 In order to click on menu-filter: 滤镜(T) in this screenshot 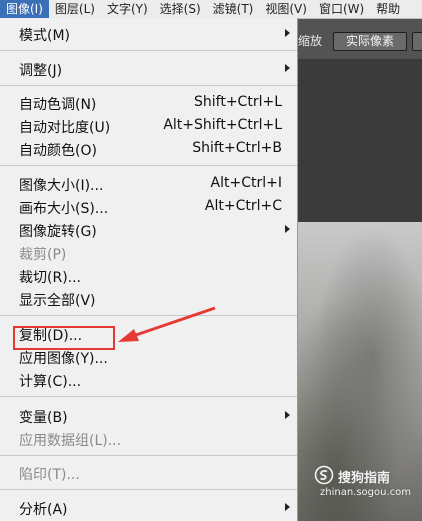, I will do `click(233, 9)`.